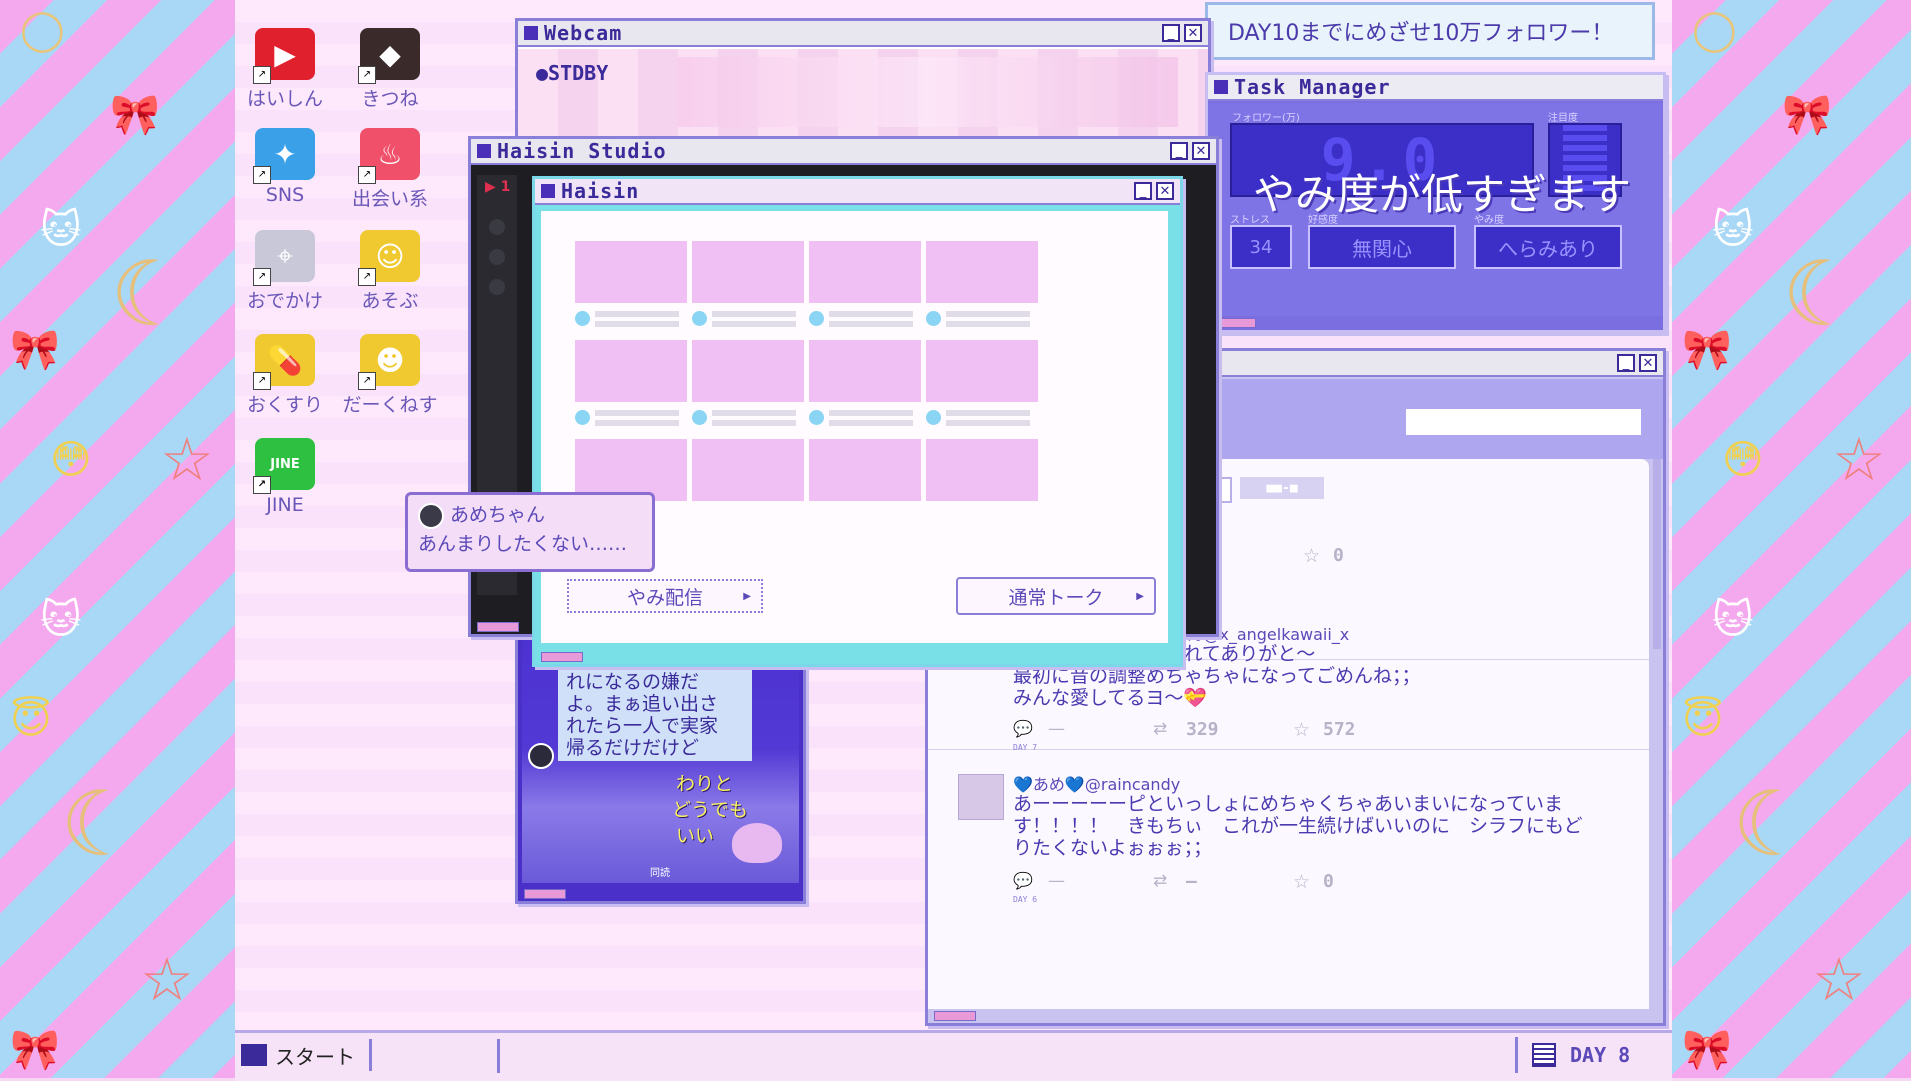 Image resolution: width=1911 pixels, height=1081 pixels. I want to click on post-day: DAY 7, so click(1025, 747).